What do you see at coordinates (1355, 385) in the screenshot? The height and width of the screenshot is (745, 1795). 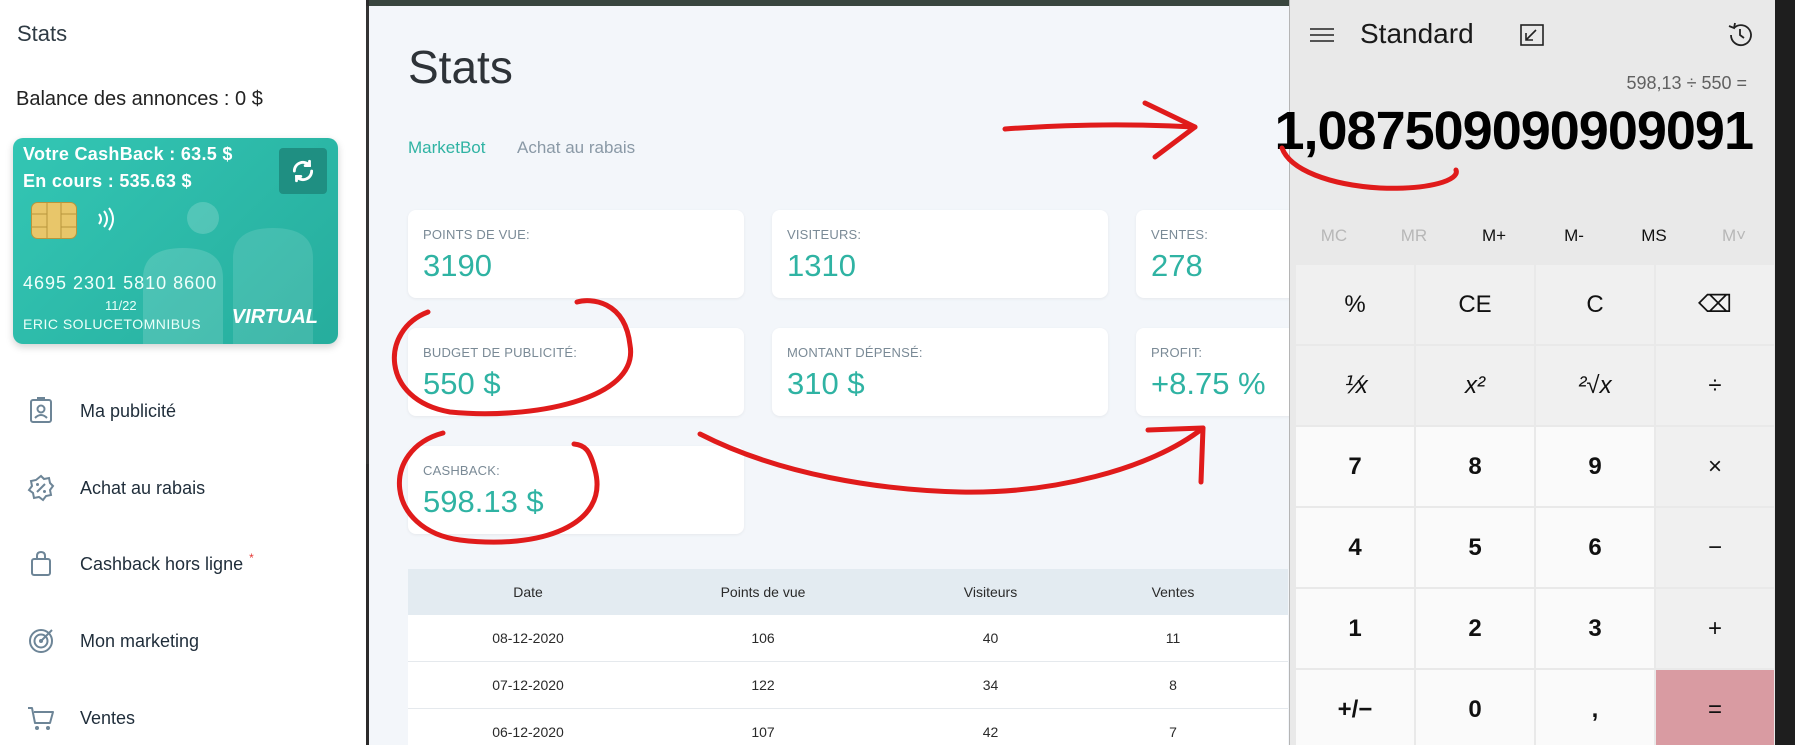 I see `reciprocal-button: ⅟x` at bounding box center [1355, 385].